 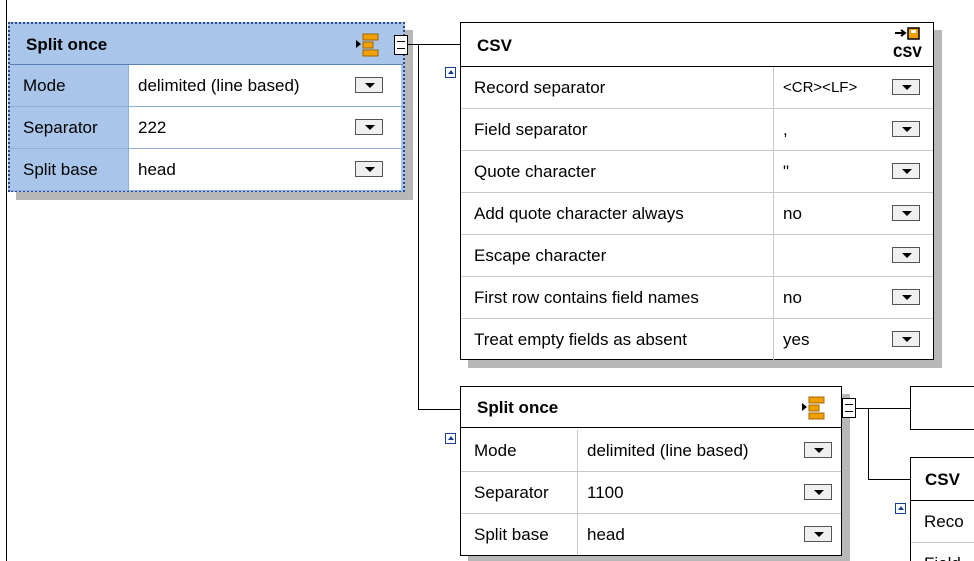 What do you see at coordinates (206, 86) in the screenshot?
I see `split1-row-mode: Mode delimited (line based)` at bounding box center [206, 86].